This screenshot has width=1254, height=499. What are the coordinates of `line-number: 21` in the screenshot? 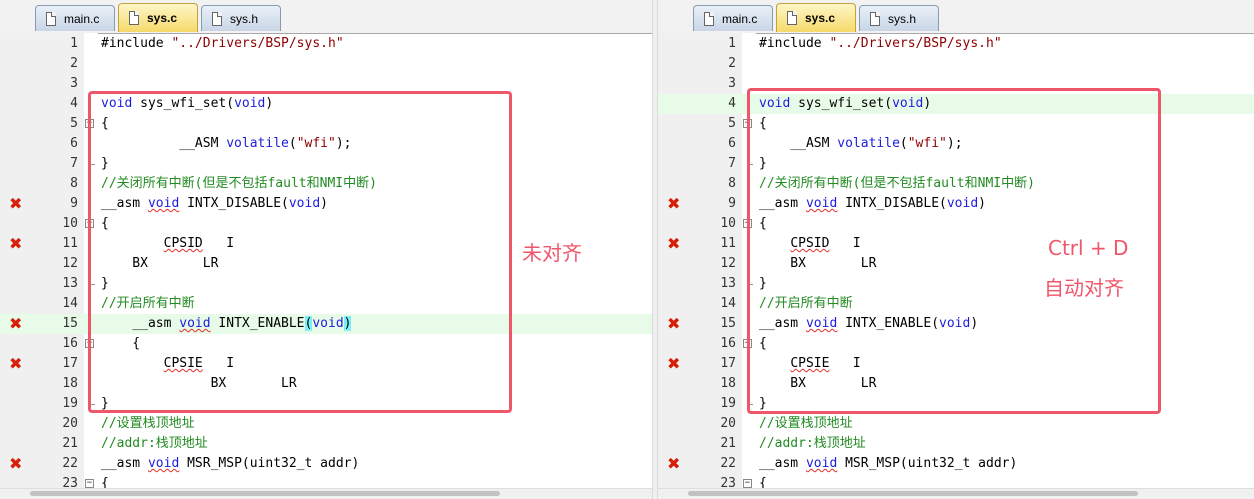 It's located at (70, 443).